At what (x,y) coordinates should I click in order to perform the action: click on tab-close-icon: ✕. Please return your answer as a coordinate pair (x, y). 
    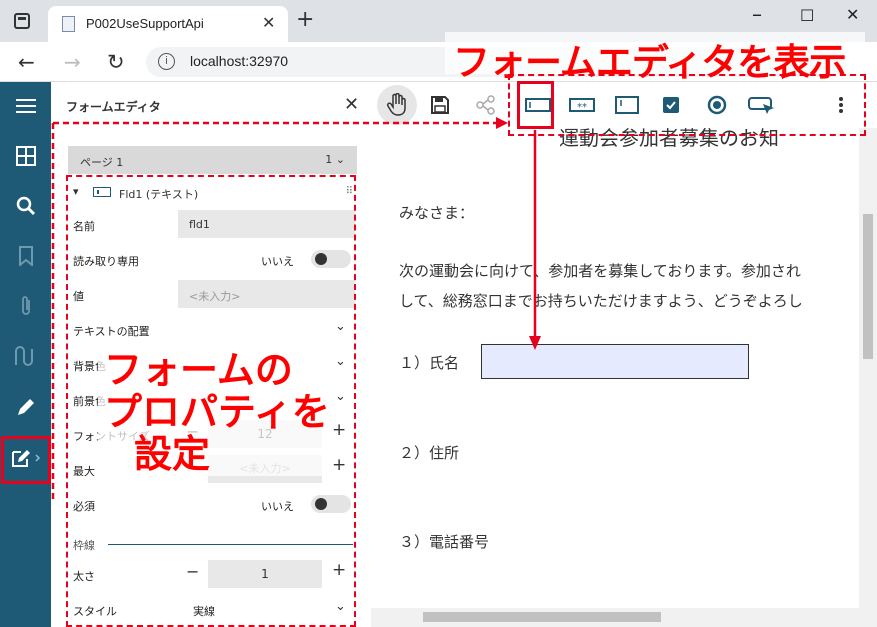
    Looking at the image, I should click on (268, 22).